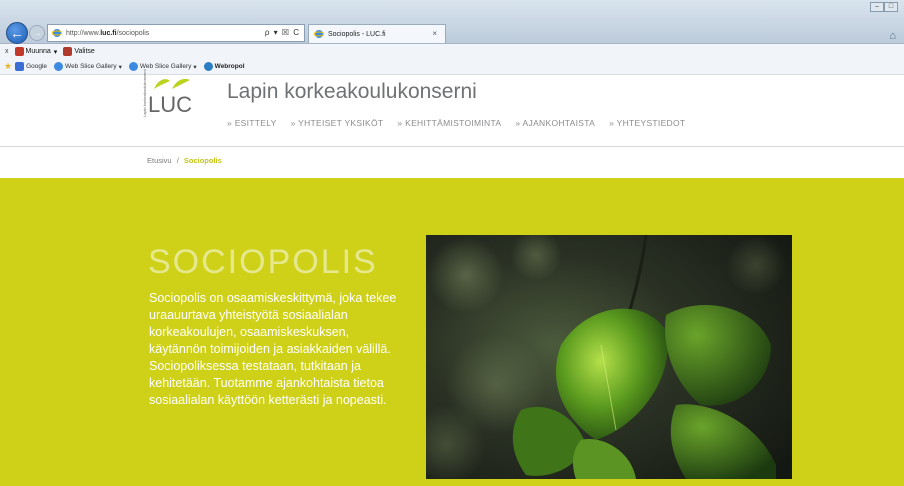  Describe the element at coordinates (8, 66) in the screenshot. I see `favorites-star-icon: ★` at that location.